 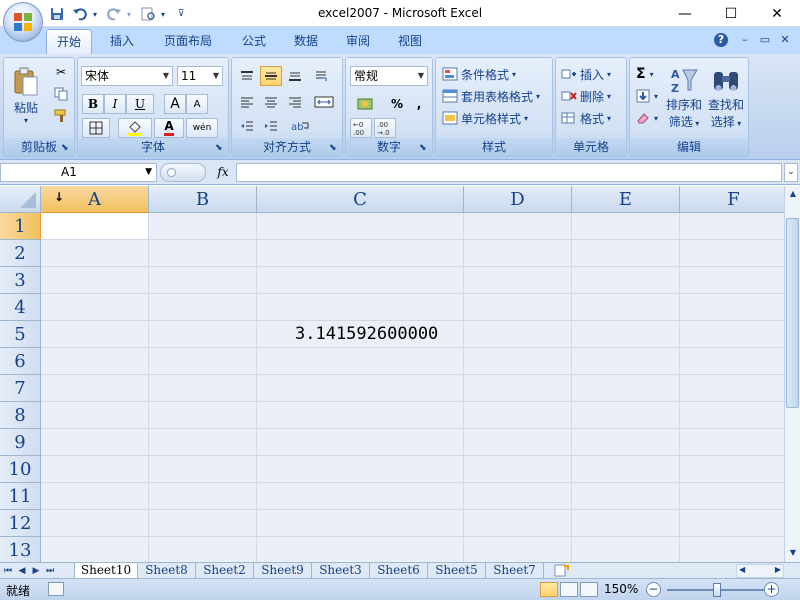 What do you see at coordinates (20, 549) in the screenshot?
I see `row-header-13: 13` at bounding box center [20, 549].